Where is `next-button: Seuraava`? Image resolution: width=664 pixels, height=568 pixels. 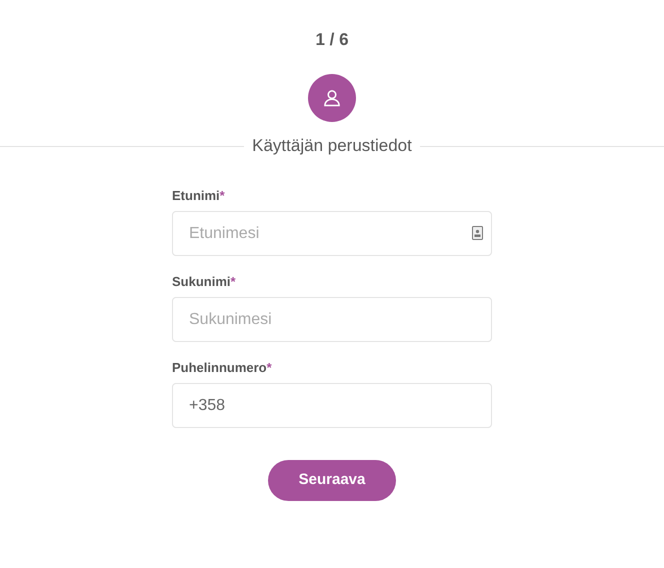
next-button: Seuraava is located at coordinates (332, 480).